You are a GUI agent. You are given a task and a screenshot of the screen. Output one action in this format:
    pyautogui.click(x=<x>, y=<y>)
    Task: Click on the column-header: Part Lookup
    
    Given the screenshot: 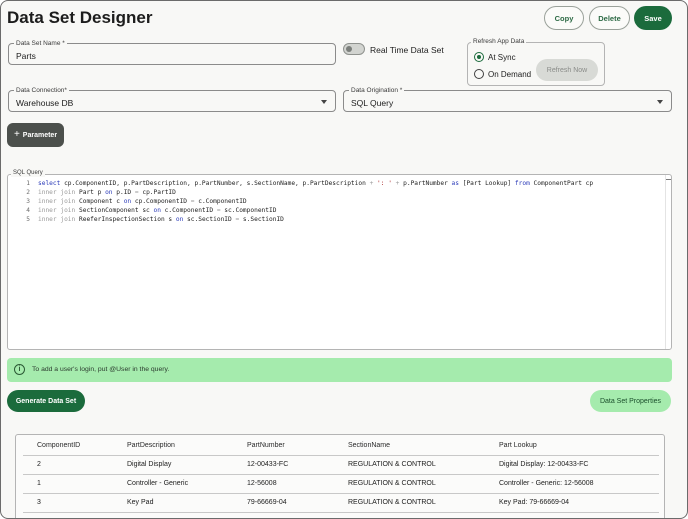 What is the action you would take?
    pyautogui.click(x=518, y=445)
    